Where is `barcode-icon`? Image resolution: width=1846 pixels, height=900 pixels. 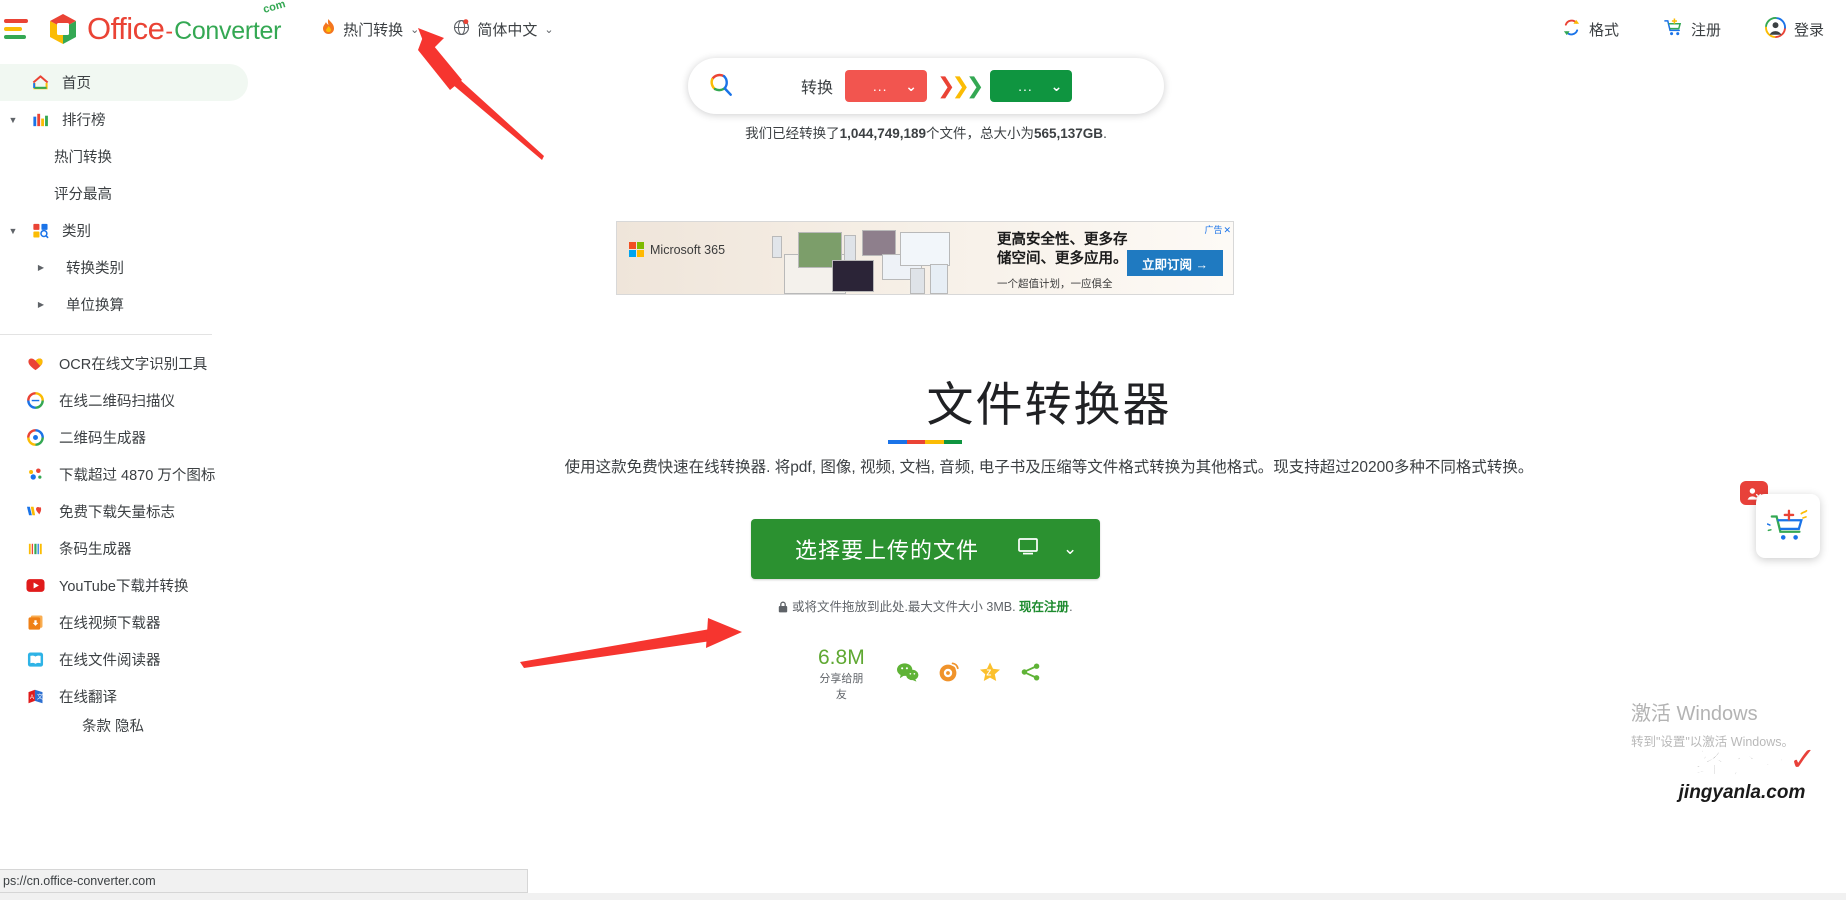
barcode-icon is located at coordinates (35, 548).